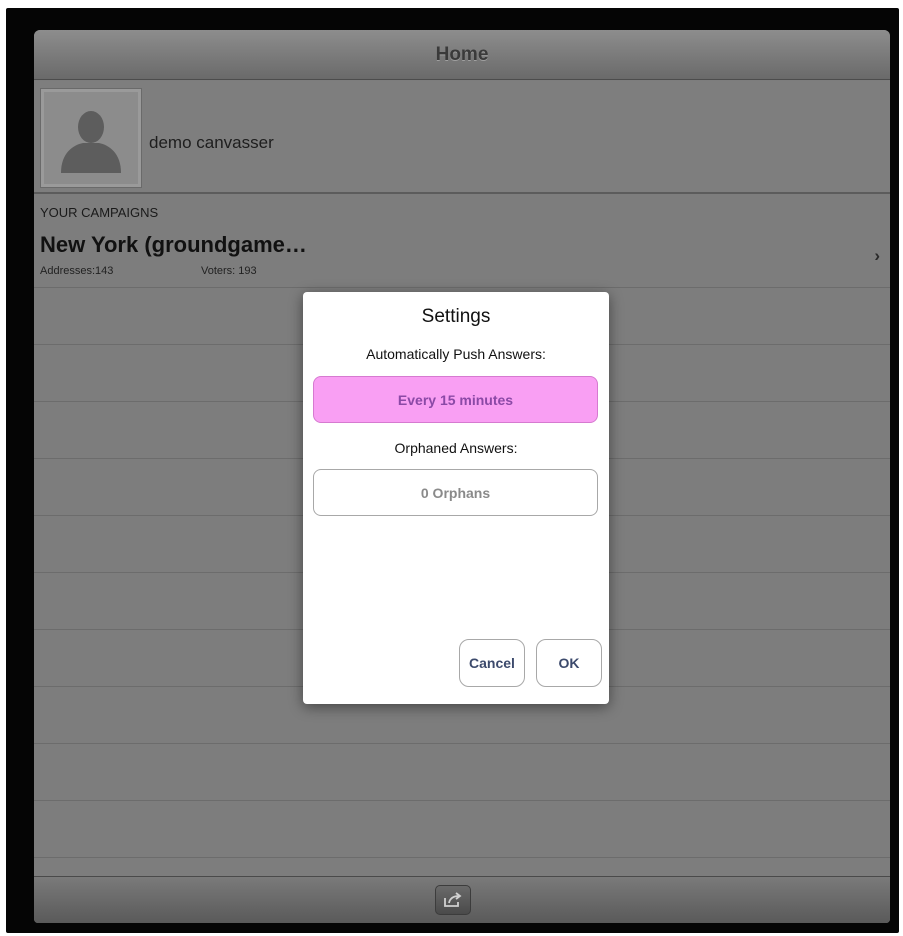  Describe the element at coordinates (456, 316) in the screenshot. I see `dialog-title: Settings` at that location.